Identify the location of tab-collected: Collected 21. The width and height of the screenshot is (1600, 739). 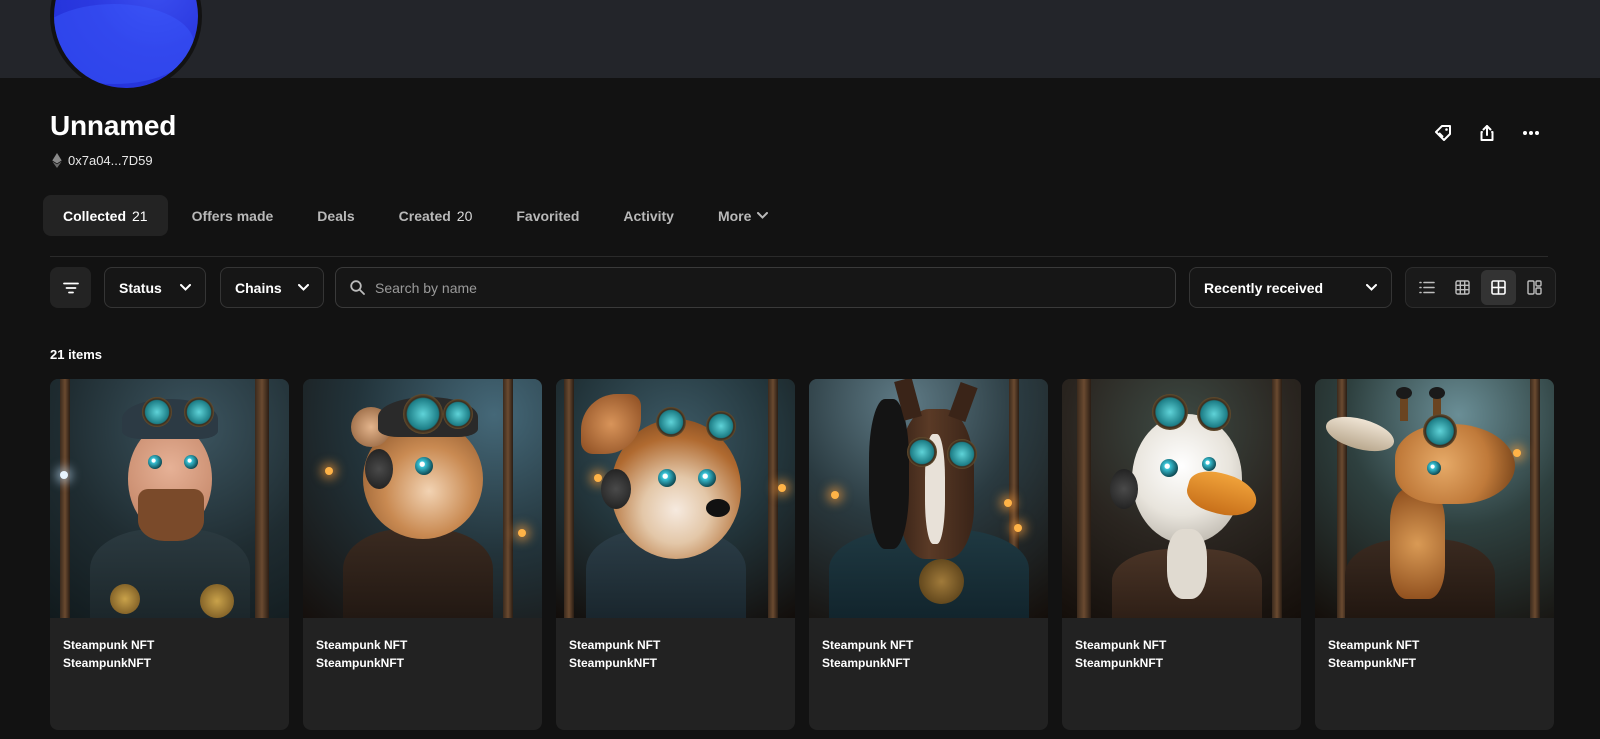
(105, 215).